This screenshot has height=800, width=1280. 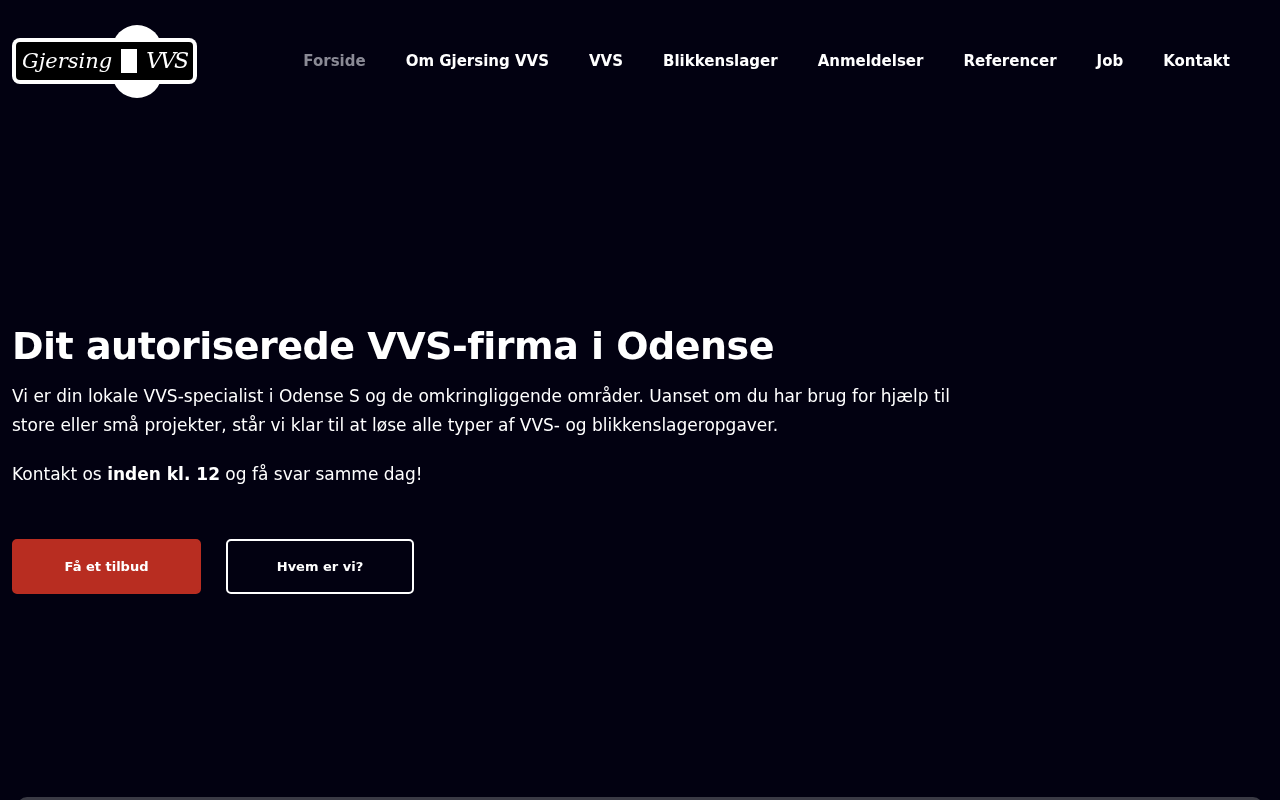 What do you see at coordinates (720, 61) in the screenshot?
I see `nav-link: Blikkenslager` at bounding box center [720, 61].